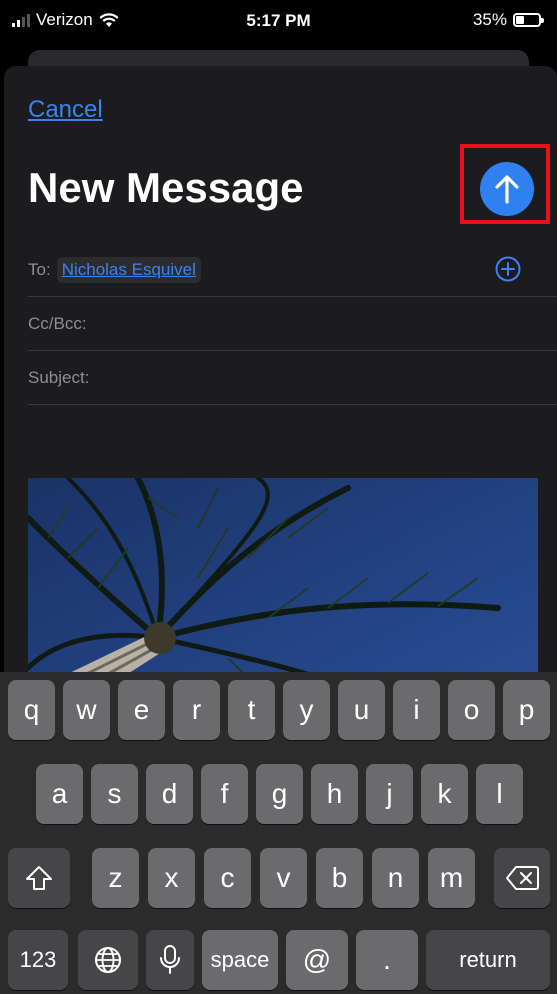  Describe the element at coordinates (65, 110) in the screenshot. I see `cancel-button: Cancel` at that location.